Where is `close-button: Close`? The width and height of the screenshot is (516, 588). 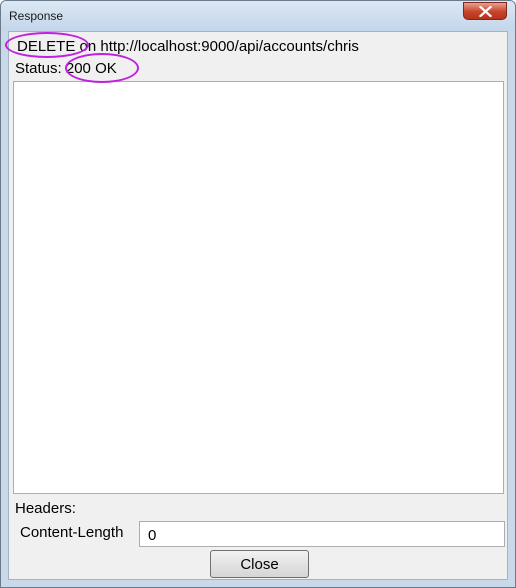 close-button: Close is located at coordinates (259, 564).